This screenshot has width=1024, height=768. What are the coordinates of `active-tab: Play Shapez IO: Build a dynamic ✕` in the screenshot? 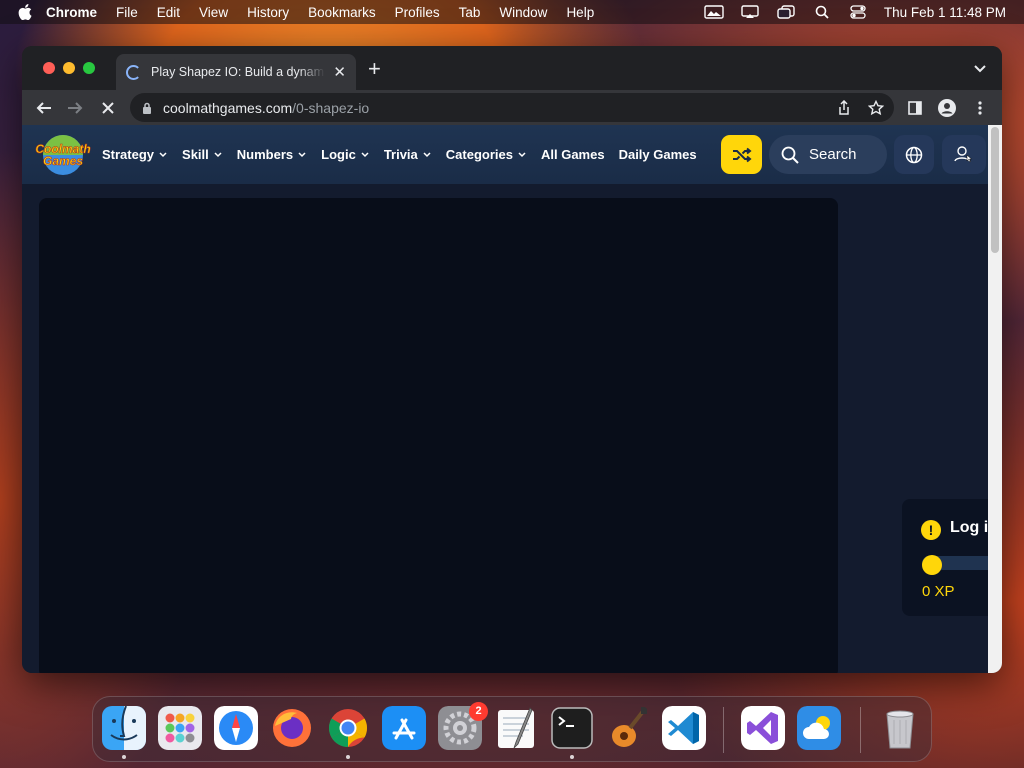 It's located at (236, 72).